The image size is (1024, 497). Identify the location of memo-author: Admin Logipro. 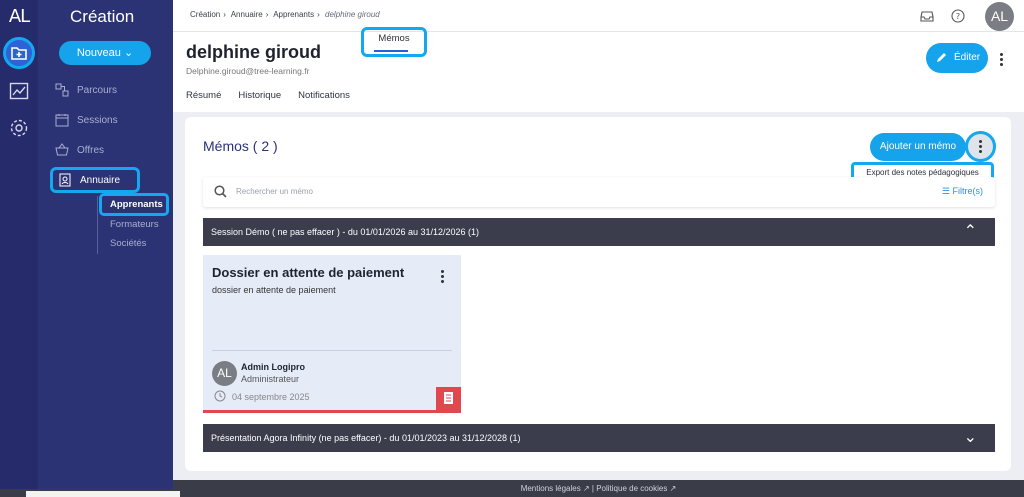
(273, 367).